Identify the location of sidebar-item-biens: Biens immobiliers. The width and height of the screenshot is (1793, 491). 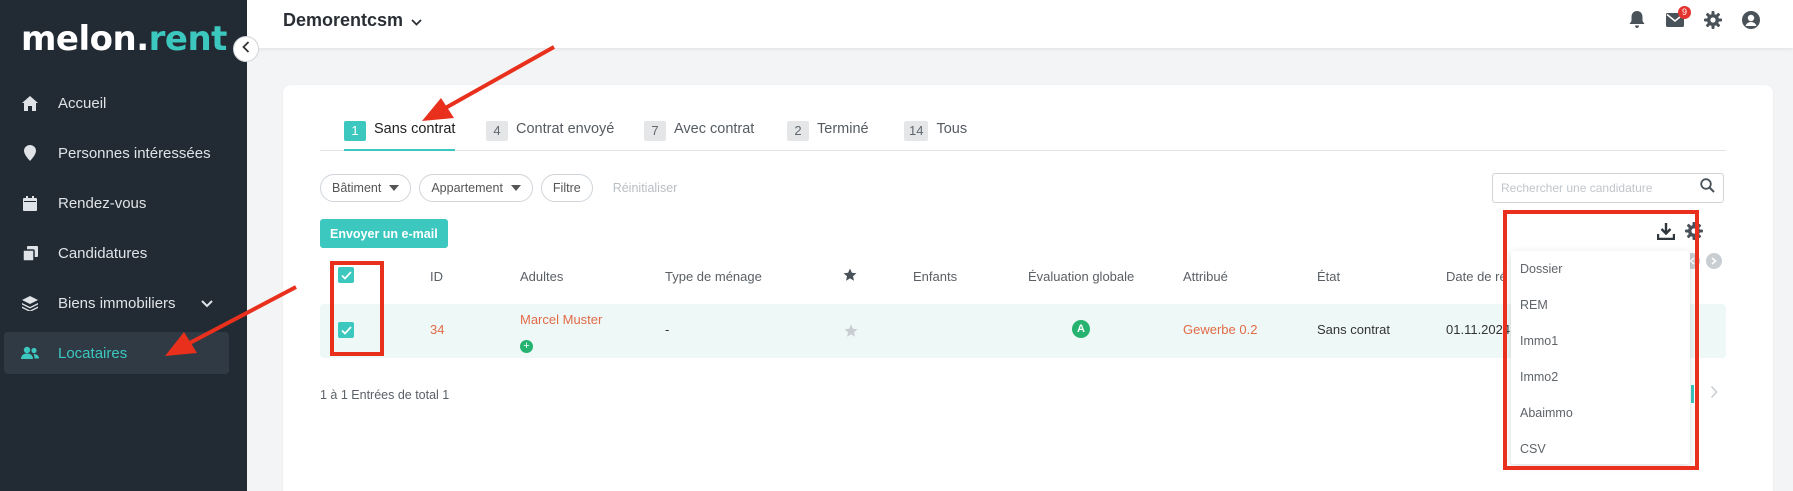
(116, 303).